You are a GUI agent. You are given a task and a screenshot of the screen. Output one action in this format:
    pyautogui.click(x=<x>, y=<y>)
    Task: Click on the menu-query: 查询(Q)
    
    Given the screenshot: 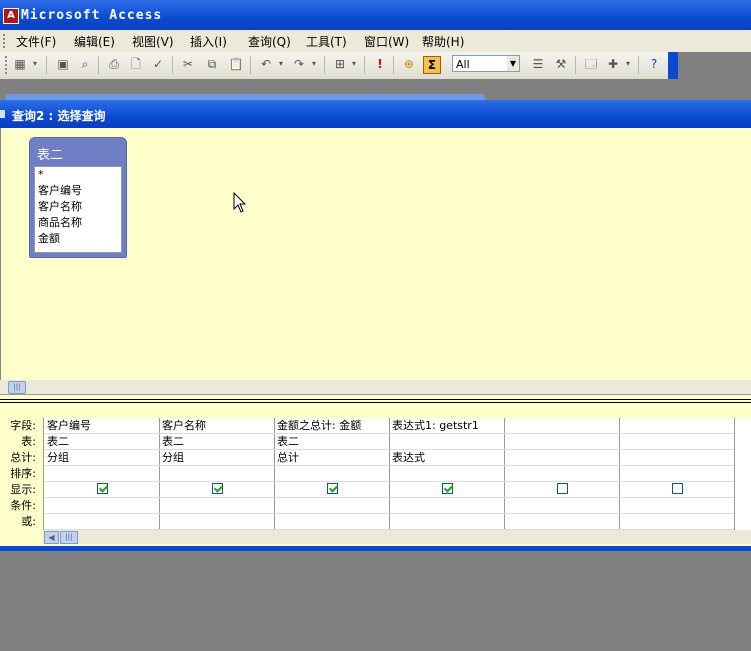 What is the action you would take?
    pyautogui.click(x=269, y=41)
    